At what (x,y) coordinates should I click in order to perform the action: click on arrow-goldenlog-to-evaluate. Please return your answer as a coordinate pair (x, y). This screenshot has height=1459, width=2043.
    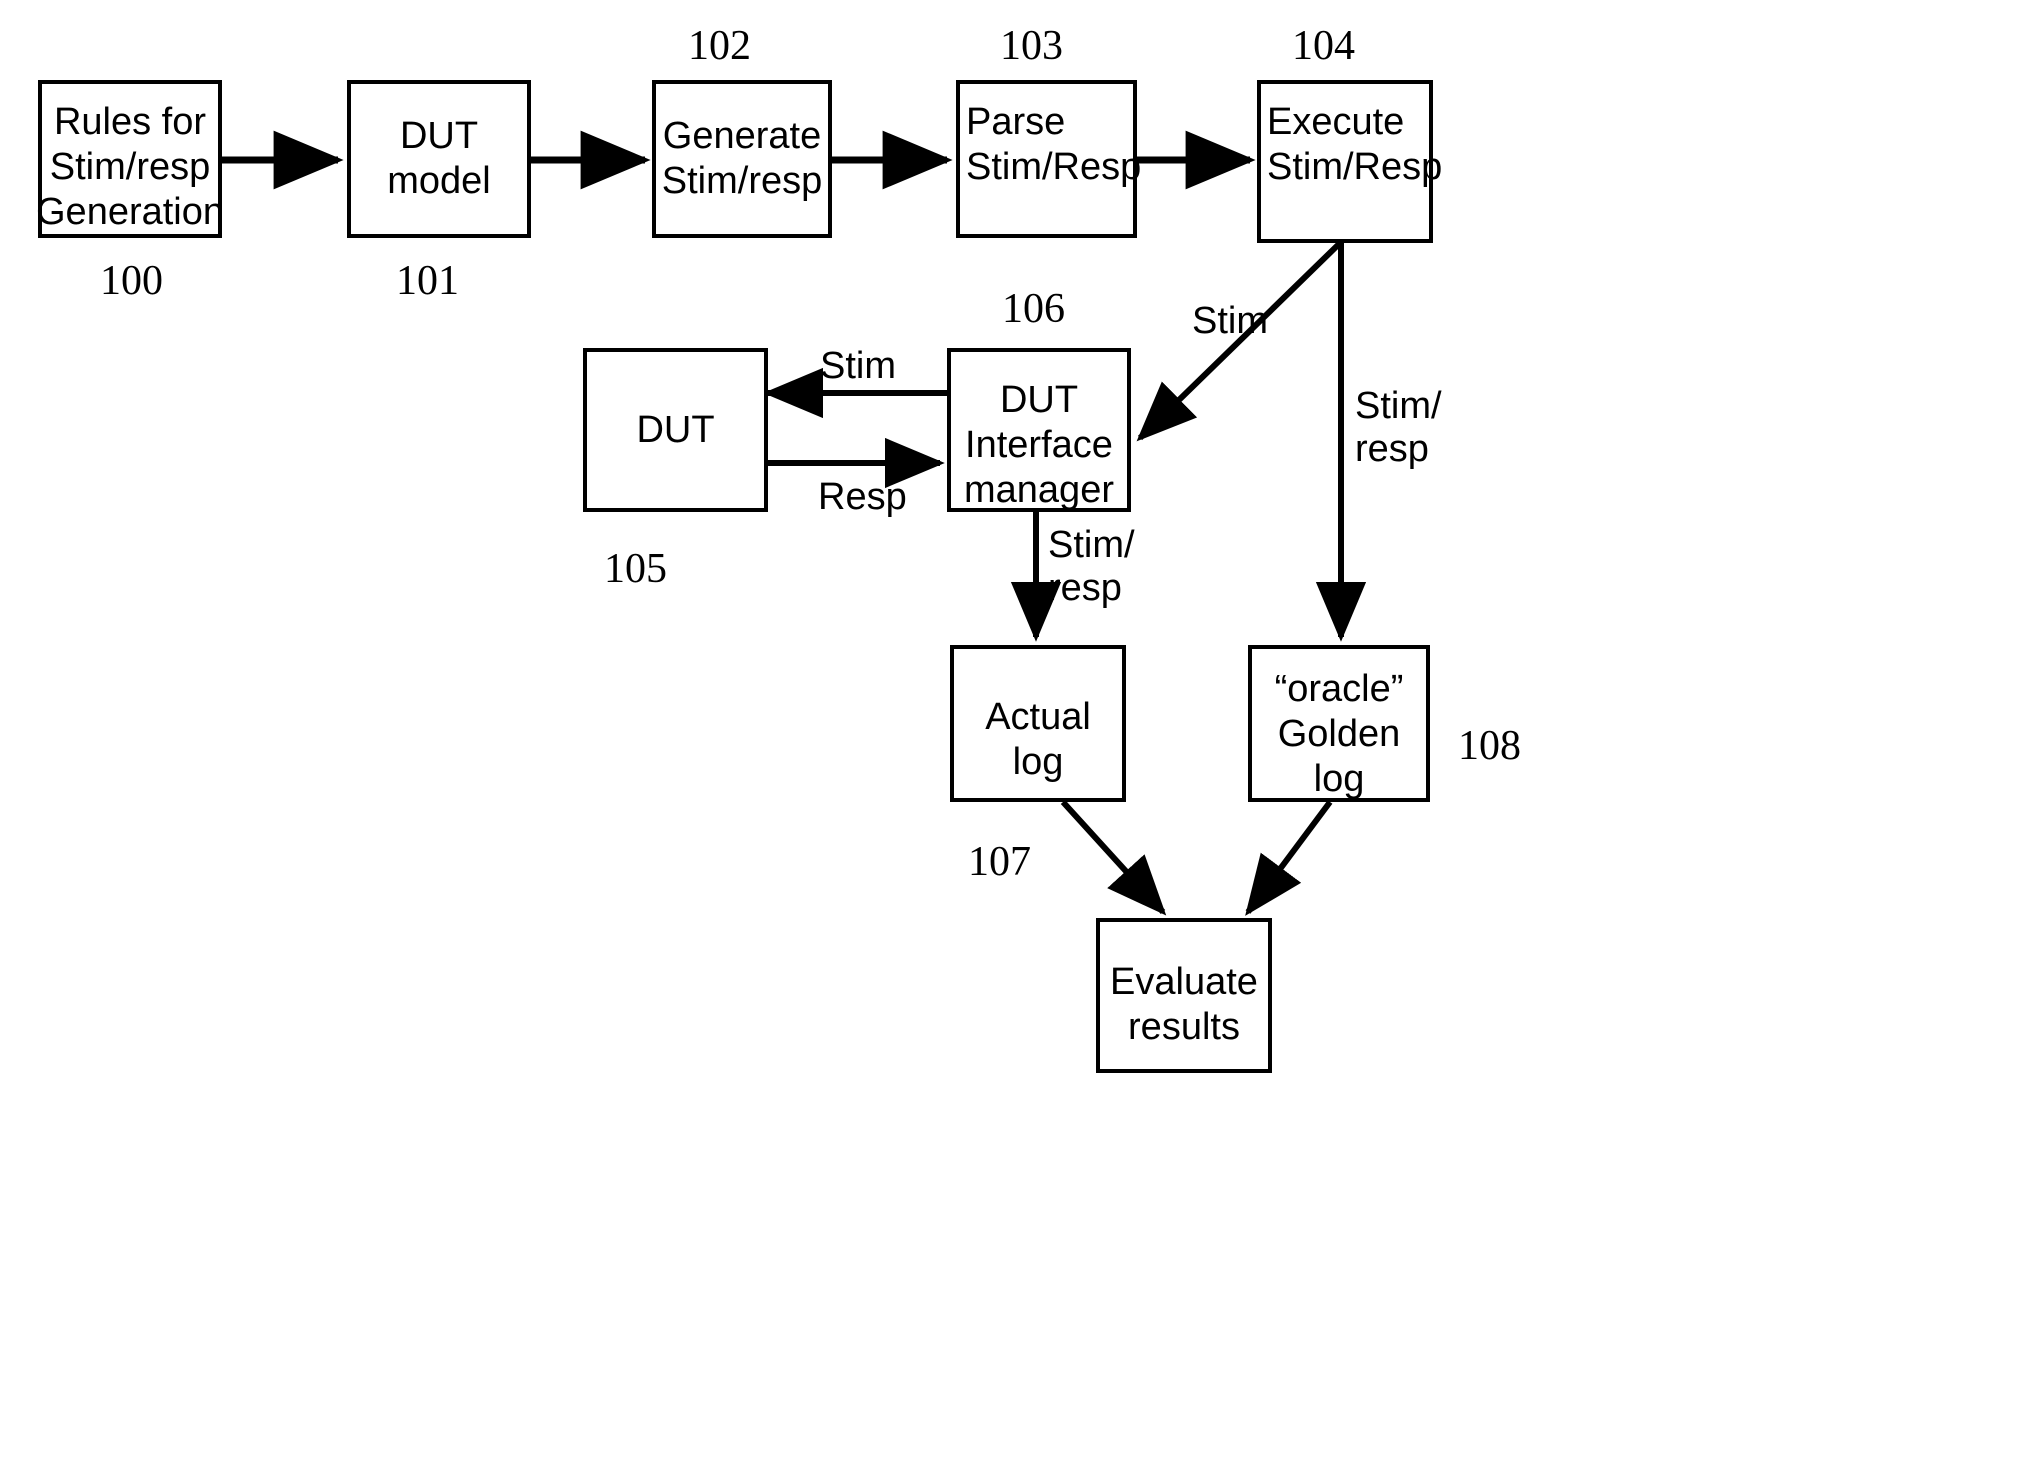
    Looking at the image, I should click on (1289, 858).